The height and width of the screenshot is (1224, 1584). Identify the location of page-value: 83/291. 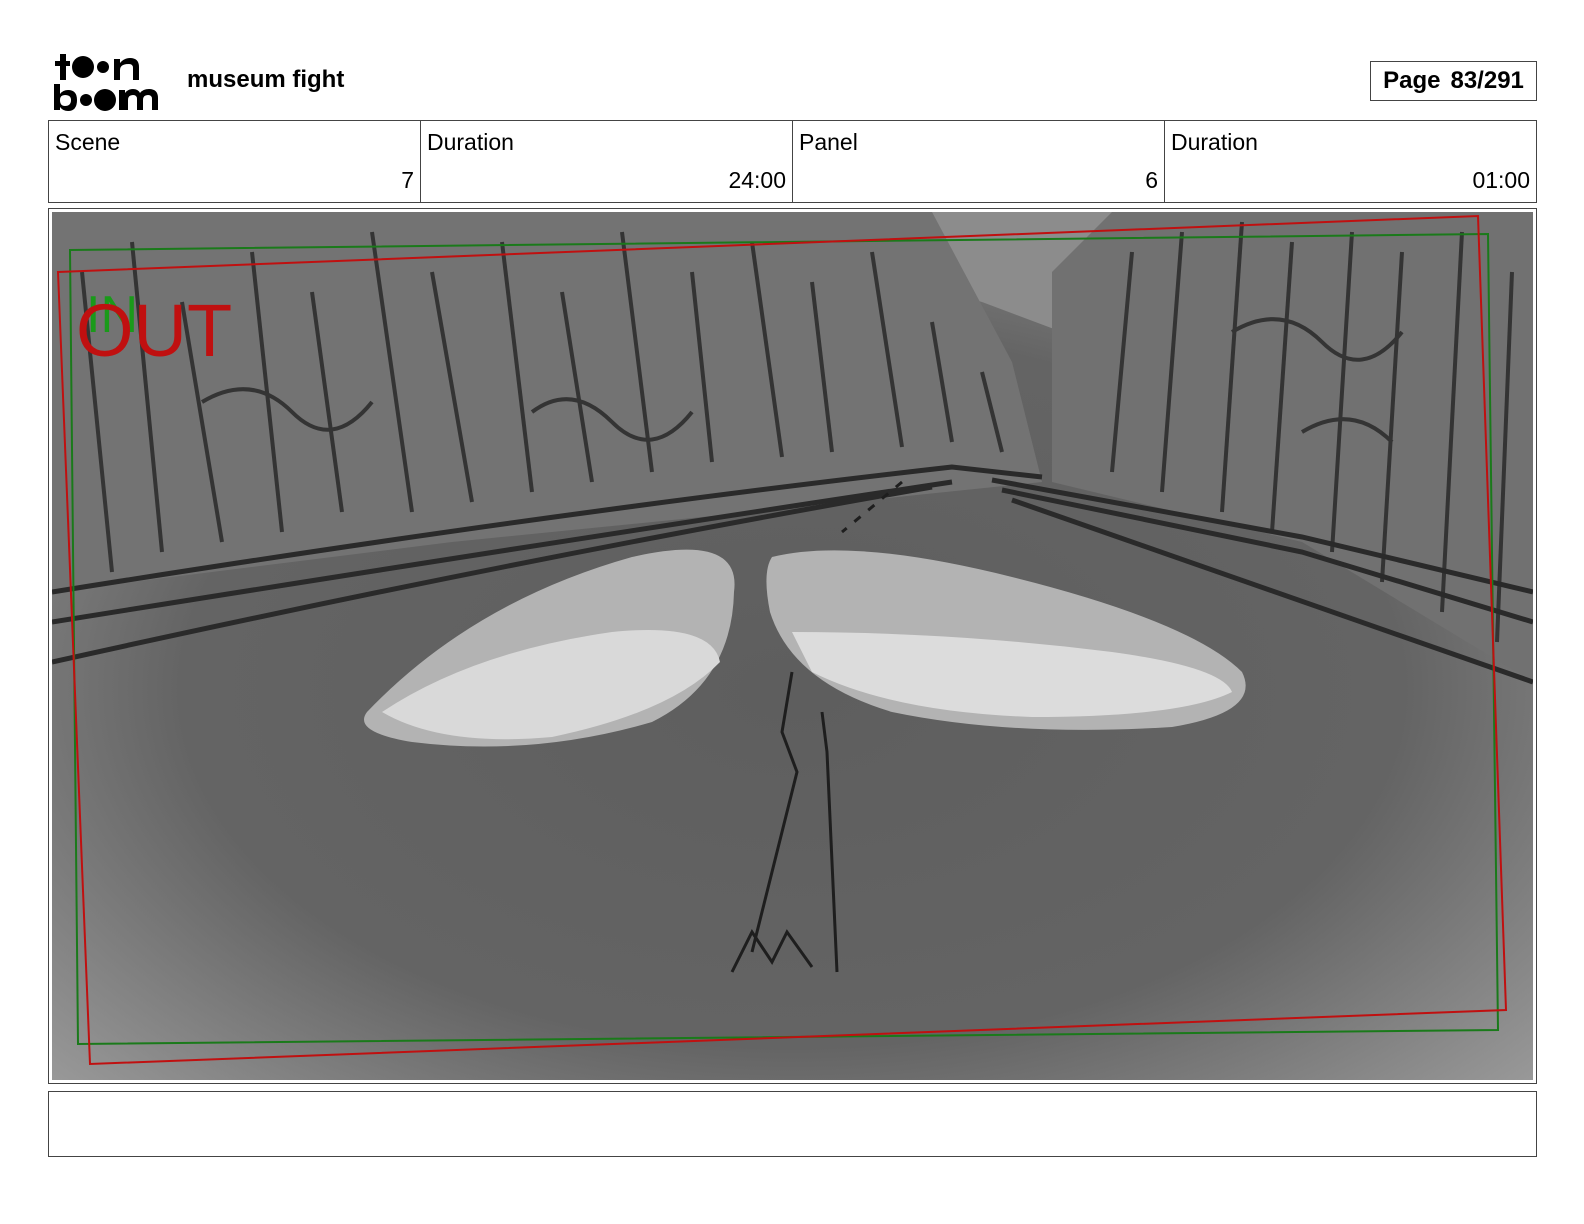
(1487, 80).